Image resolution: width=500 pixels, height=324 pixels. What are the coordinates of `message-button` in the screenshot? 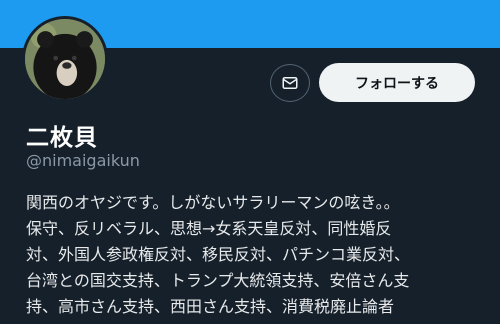 It's located at (290, 83).